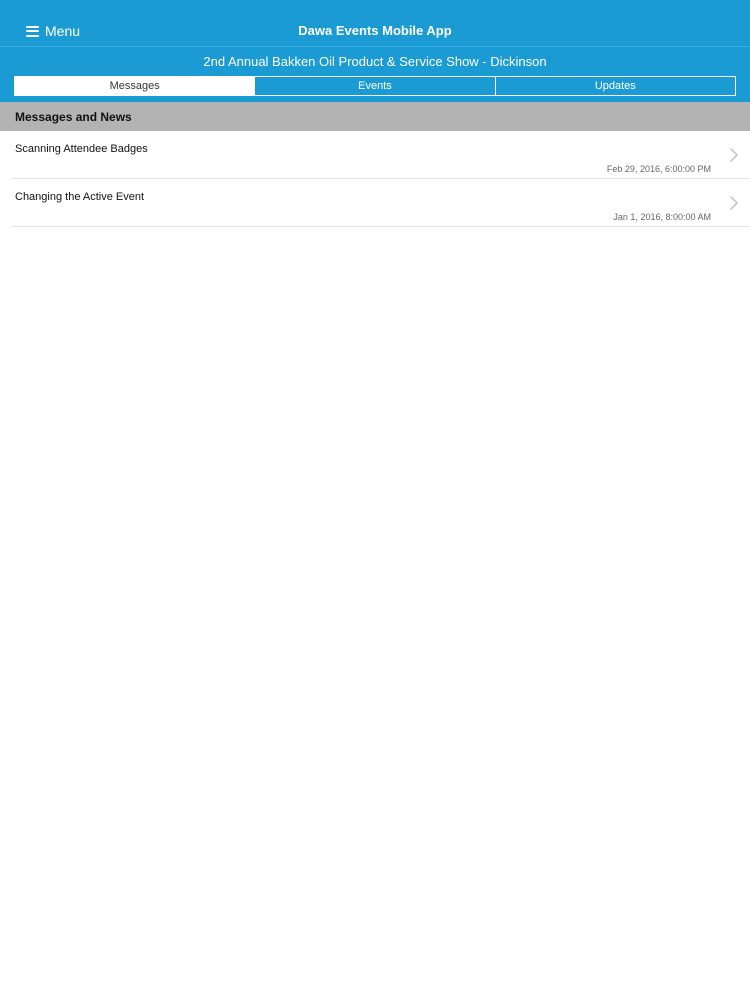 The image size is (750, 1000). I want to click on app-title: Dawa Events Mobile App, so click(375, 30).